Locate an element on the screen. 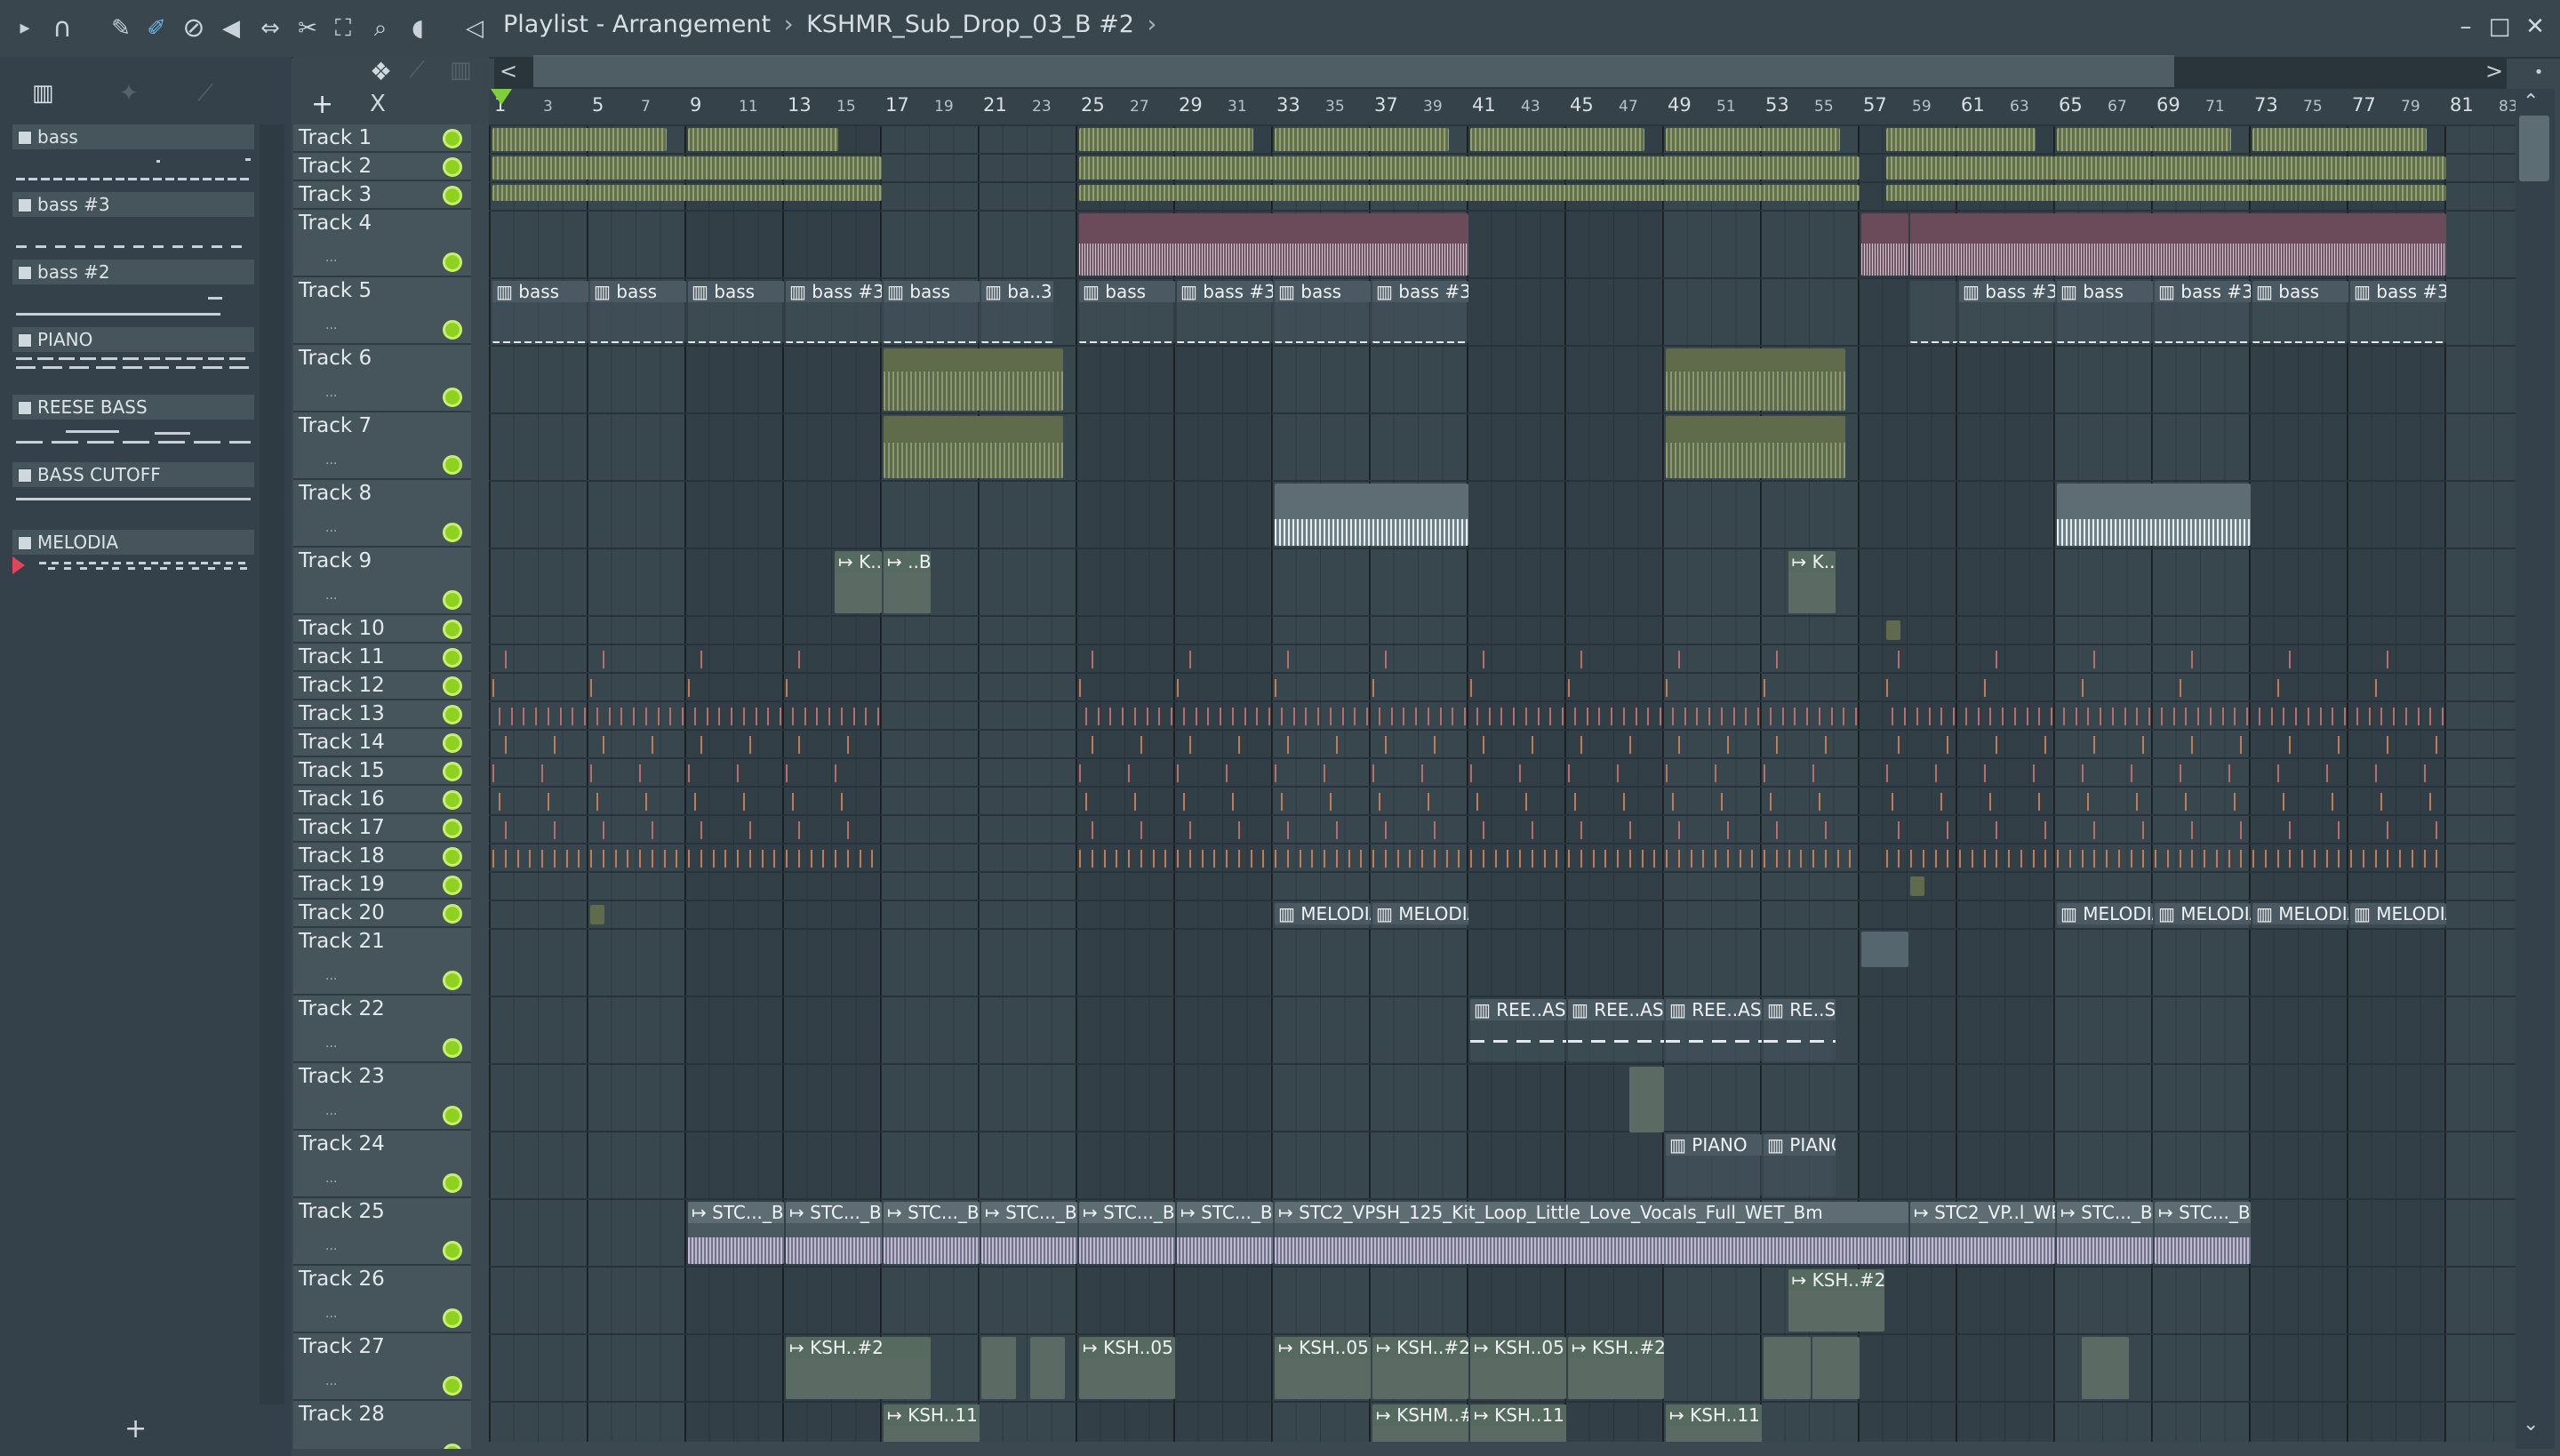 The image size is (2560, 1456). audio-clip: ↦ KSH..05 is located at coordinates (1518, 1368).